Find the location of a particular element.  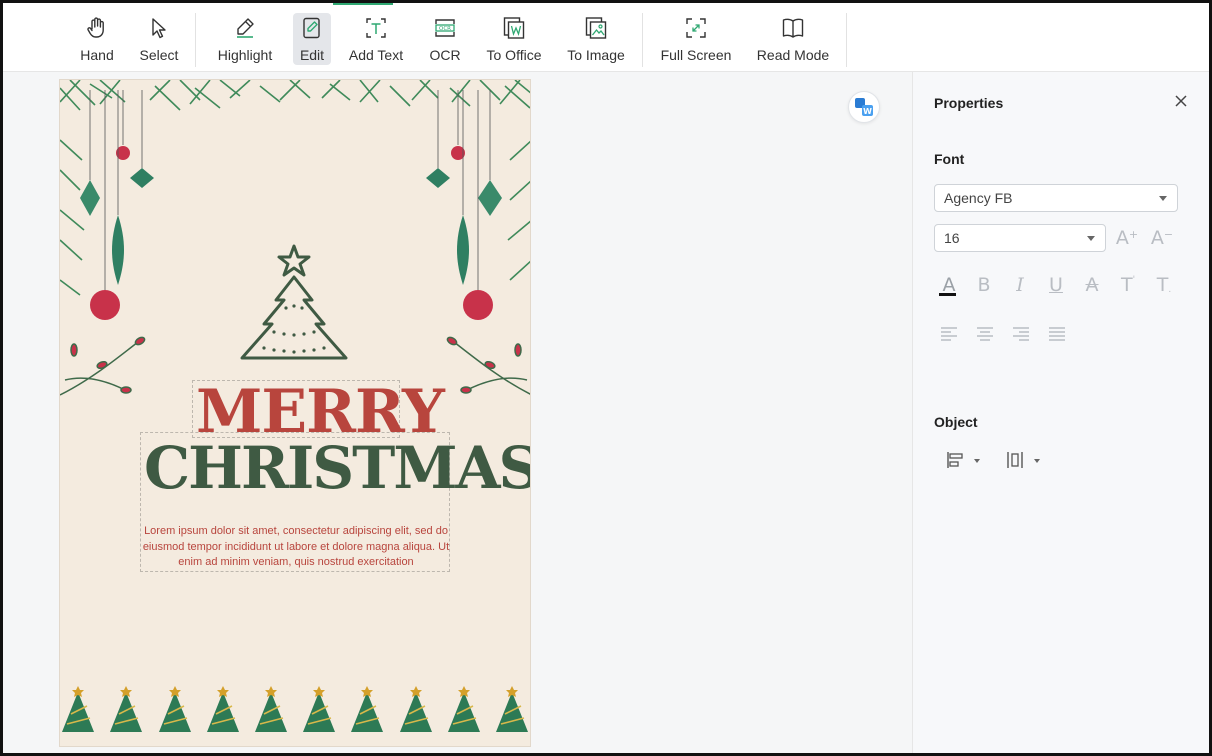

highlight-tool-label: Highlight is located at coordinates (245, 55).